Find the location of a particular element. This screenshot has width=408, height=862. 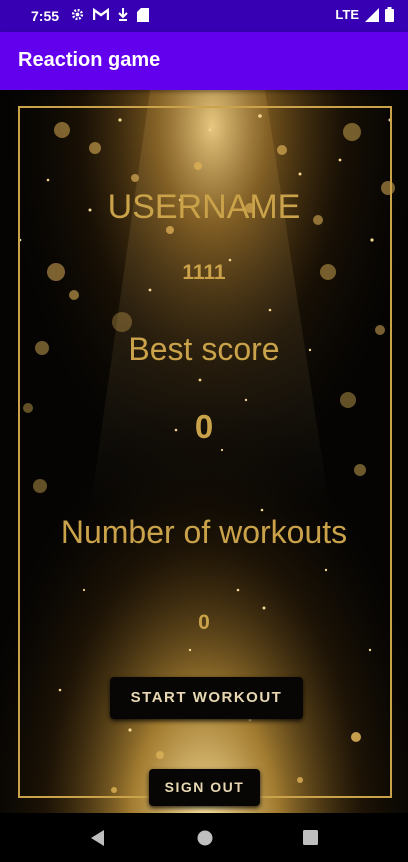

signal-icon is located at coordinates (372, 14).